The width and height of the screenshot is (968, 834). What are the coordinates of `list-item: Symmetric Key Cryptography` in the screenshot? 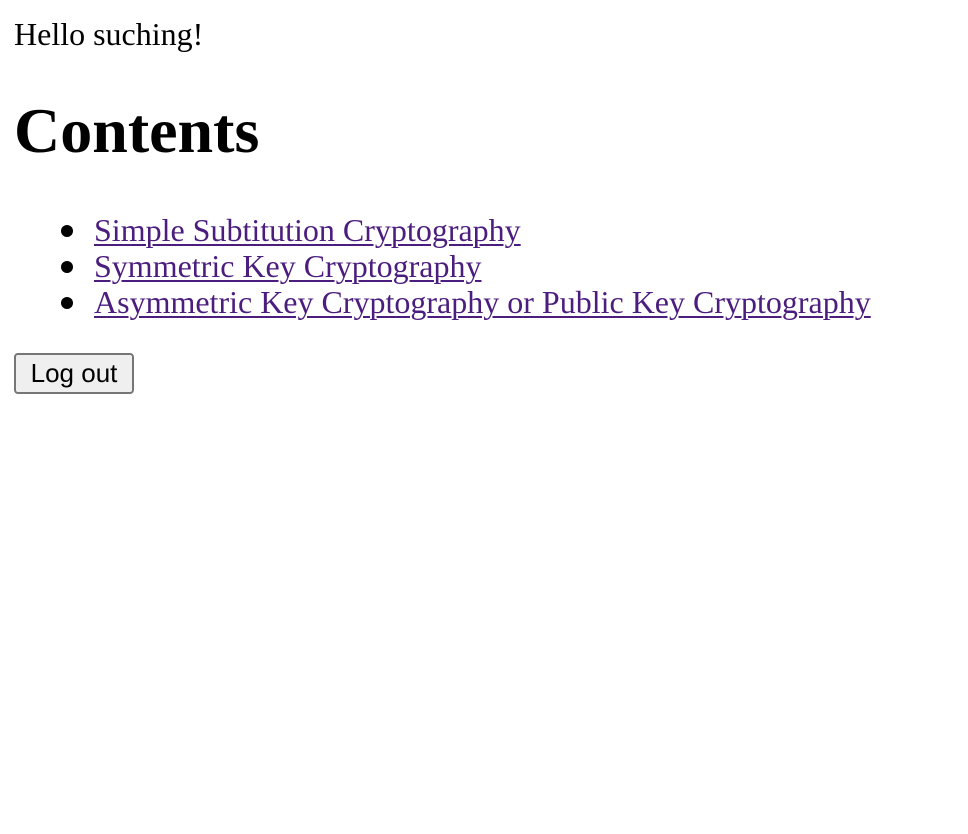 It's located at (442, 266).